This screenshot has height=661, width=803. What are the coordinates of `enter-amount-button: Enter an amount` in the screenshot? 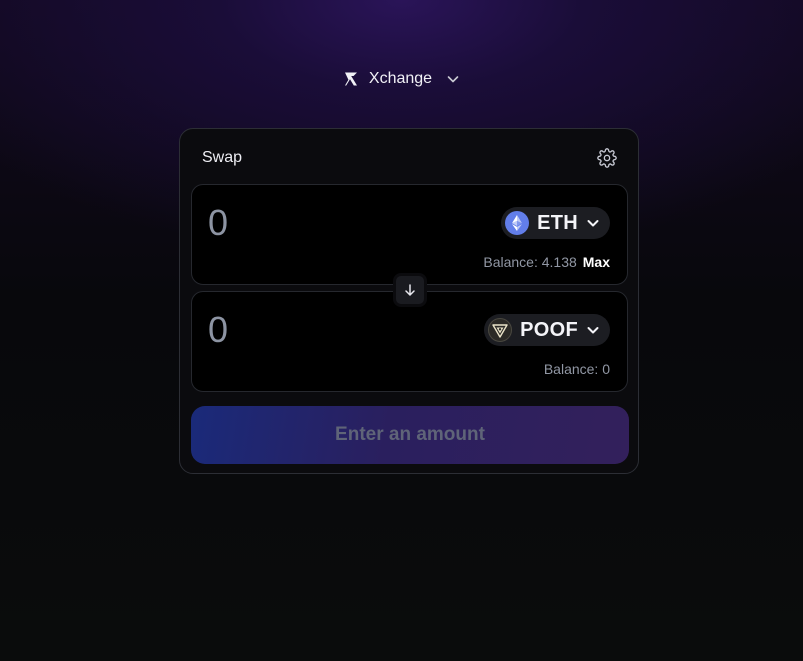 It's located at (410, 435).